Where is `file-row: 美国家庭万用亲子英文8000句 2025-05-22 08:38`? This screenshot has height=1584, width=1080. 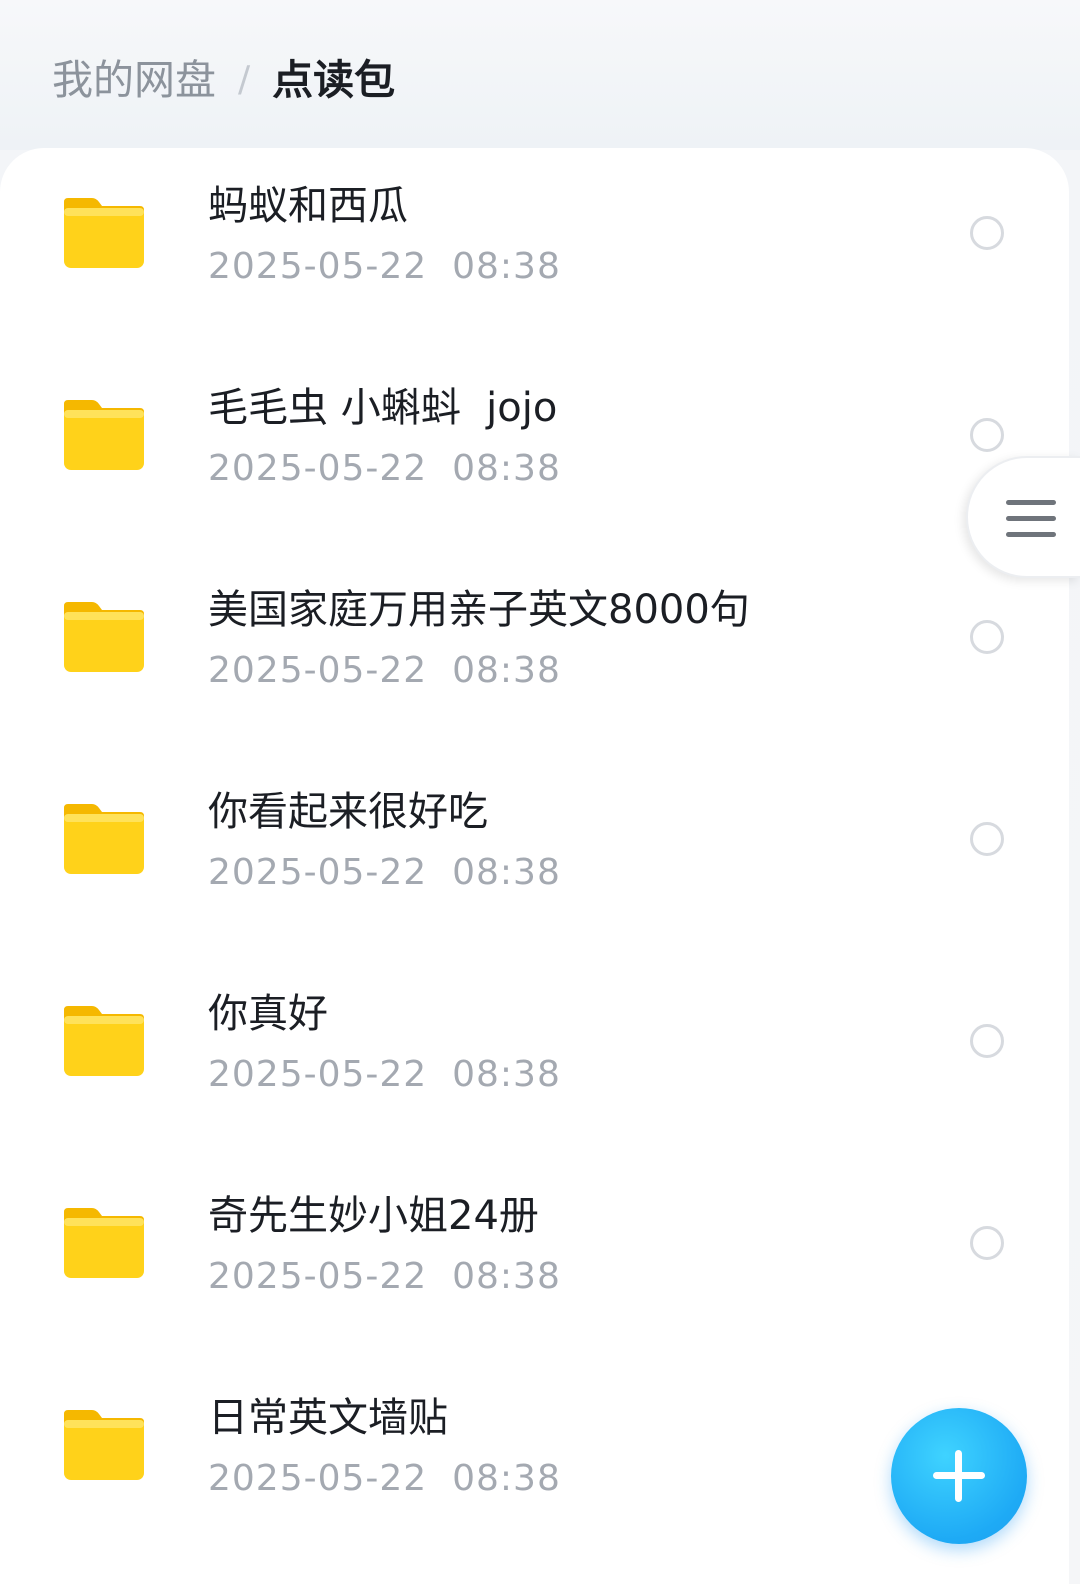 file-row: 美国家庭万用亲子英文8000句 2025-05-22 08:38 is located at coordinates (534, 653).